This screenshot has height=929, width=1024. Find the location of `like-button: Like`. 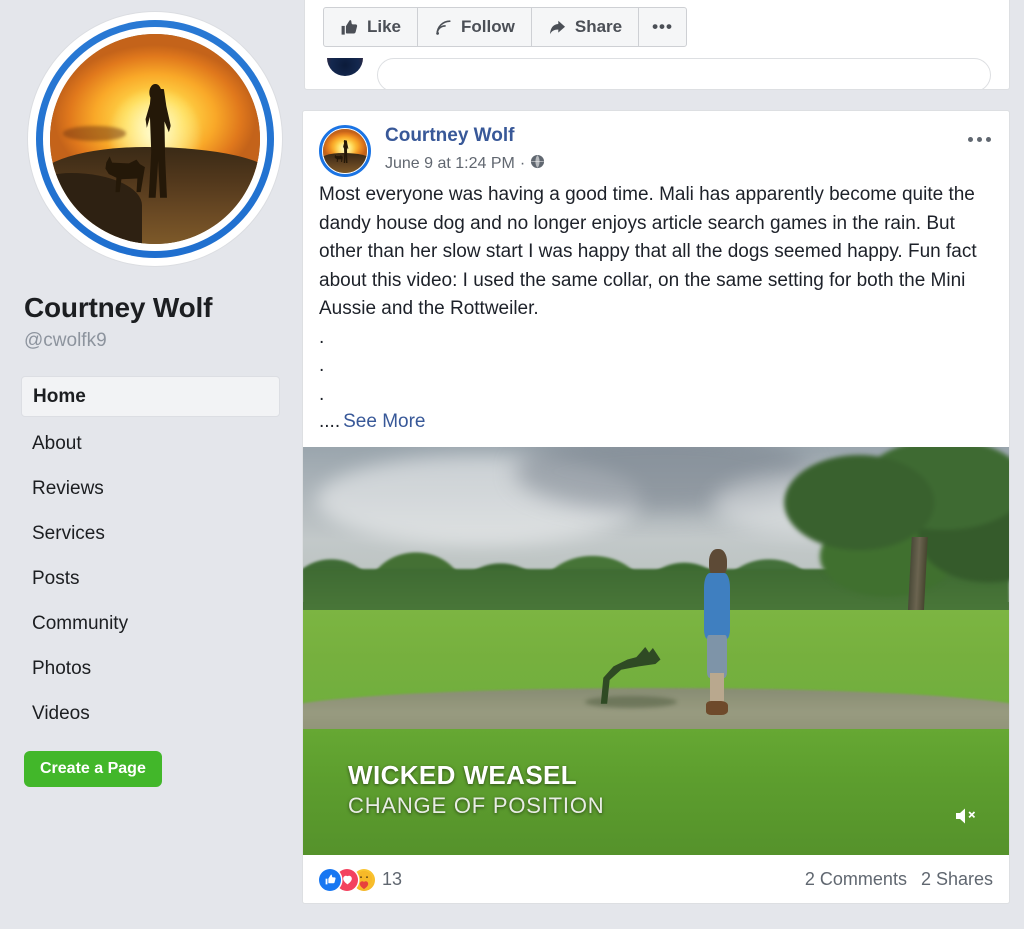

like-button: Like is located at coordinates (371, 27).